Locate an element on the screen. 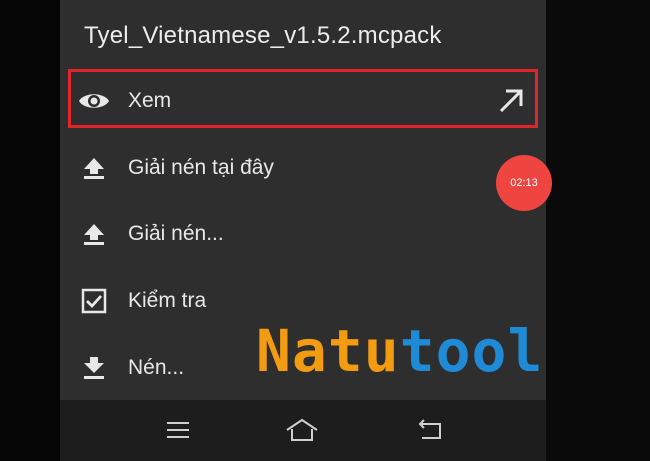 Image resolution: width=650 pixels, height=461 pixels. floating-timer-bubble: 02:13 is located at coordinates (524, 183).